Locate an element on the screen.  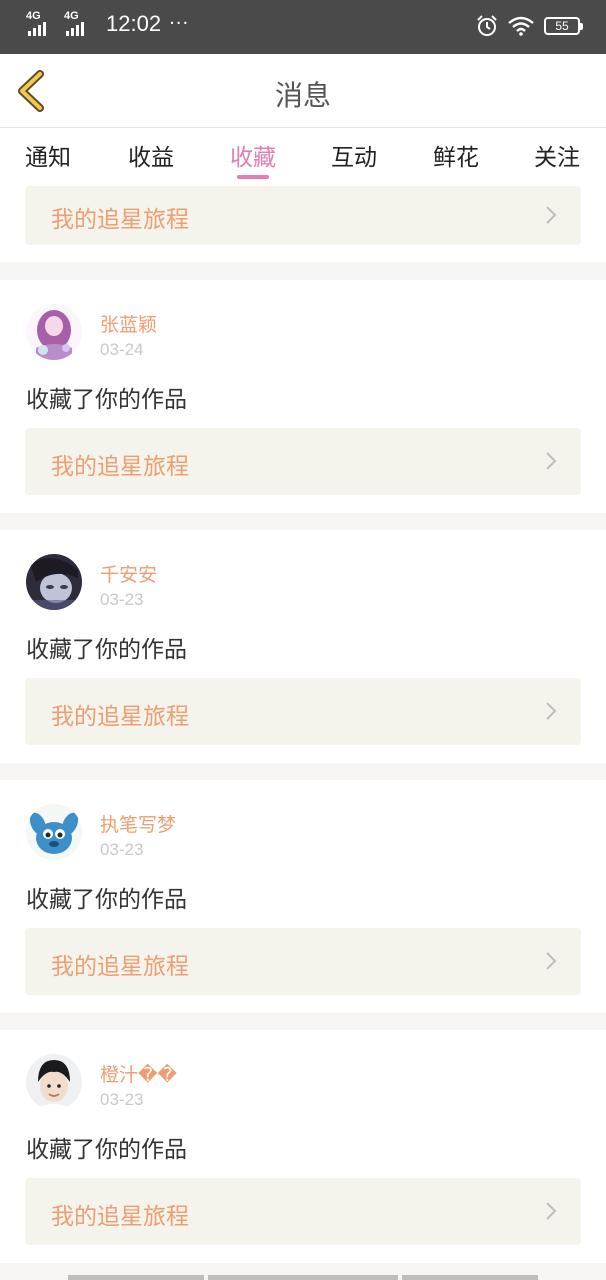
username: 千安安 is located at coordinates (128, 573).